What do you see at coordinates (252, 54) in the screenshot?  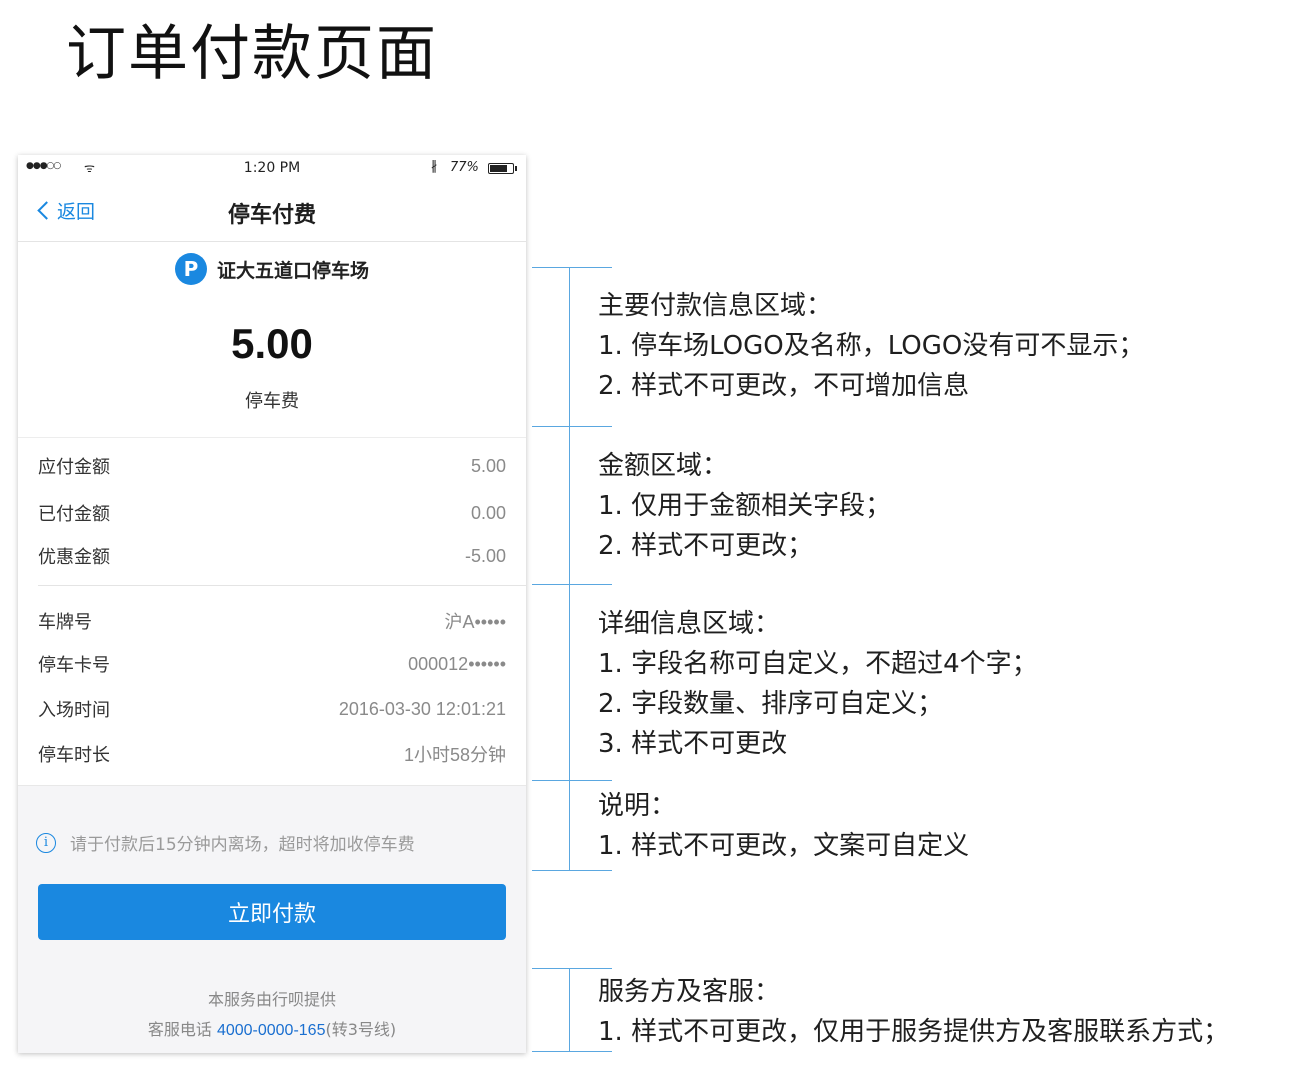 I see `page-title: 订单付款页面` at bounding box center [252, 54].